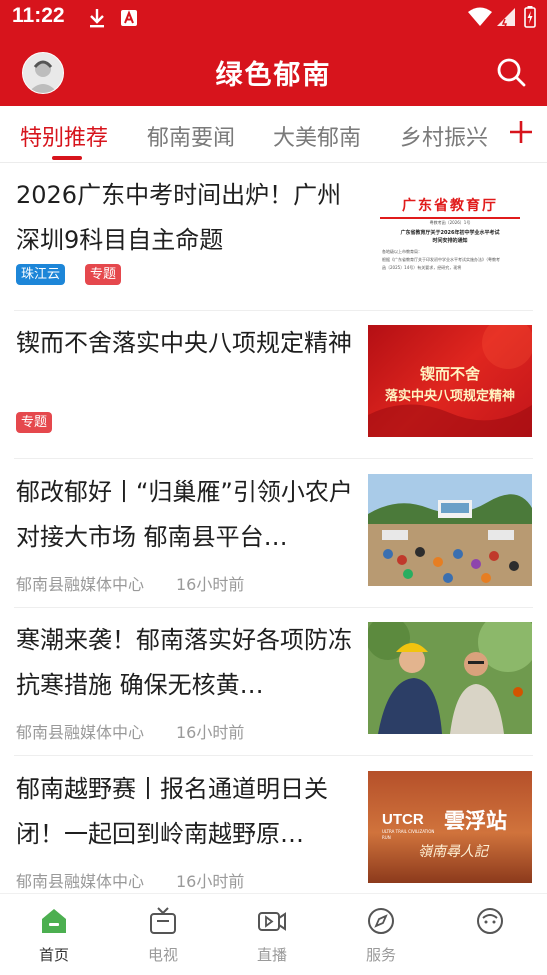 Image resolution: width=547 pixels, height=975 pixels. What do you see at coordinates (53, 955) in the screenshot?
I see `nav-label: 首页` at bounding box center [53, 955].